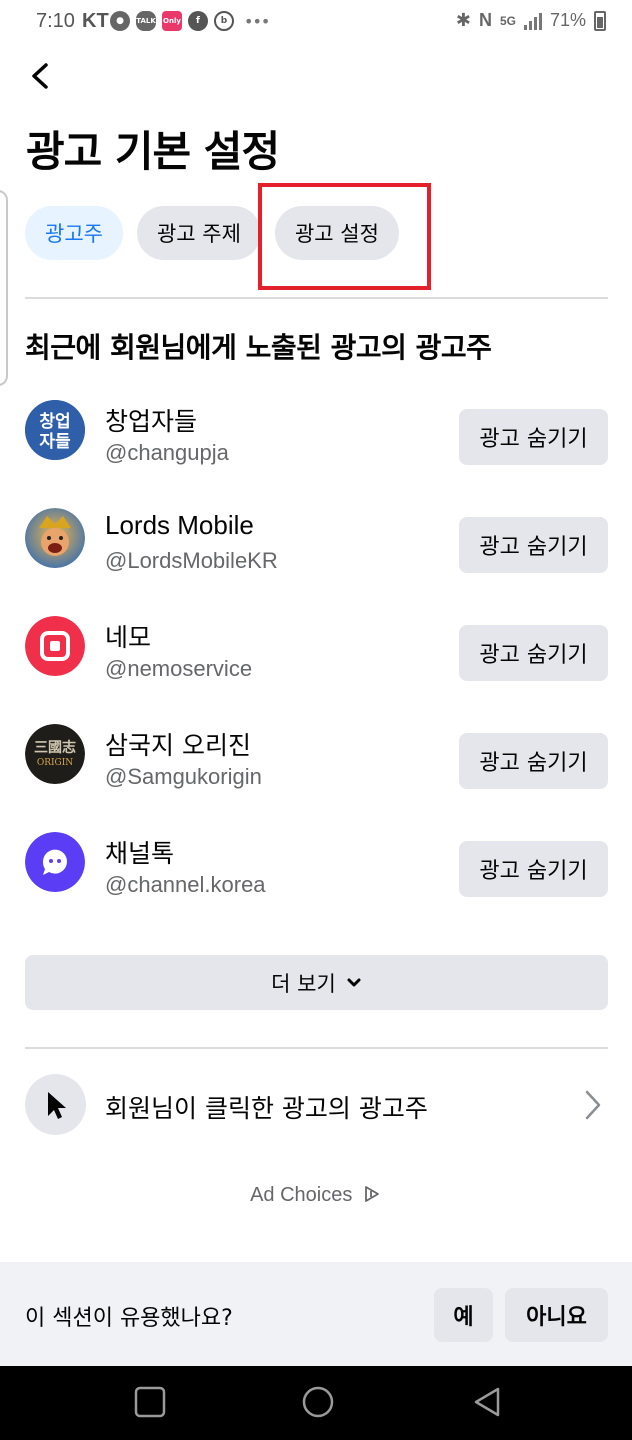 This screenshot has height=1440, width=632. I want to click on notification-app-icon: ●, so click(120, 21).